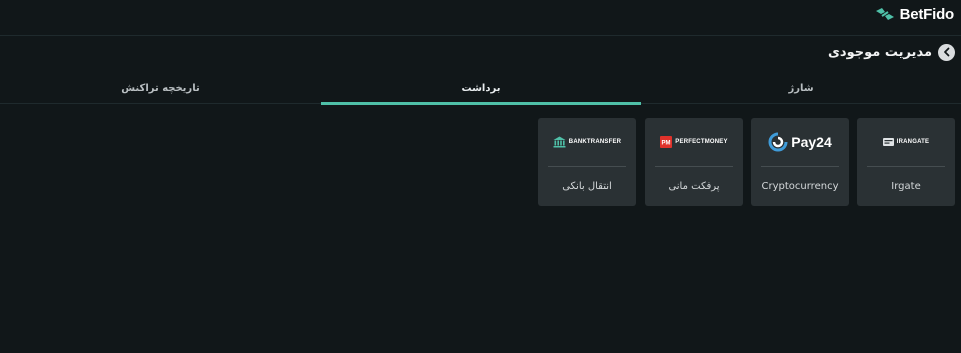  I want to click on top-bar: BetFido, so click(480, 18).